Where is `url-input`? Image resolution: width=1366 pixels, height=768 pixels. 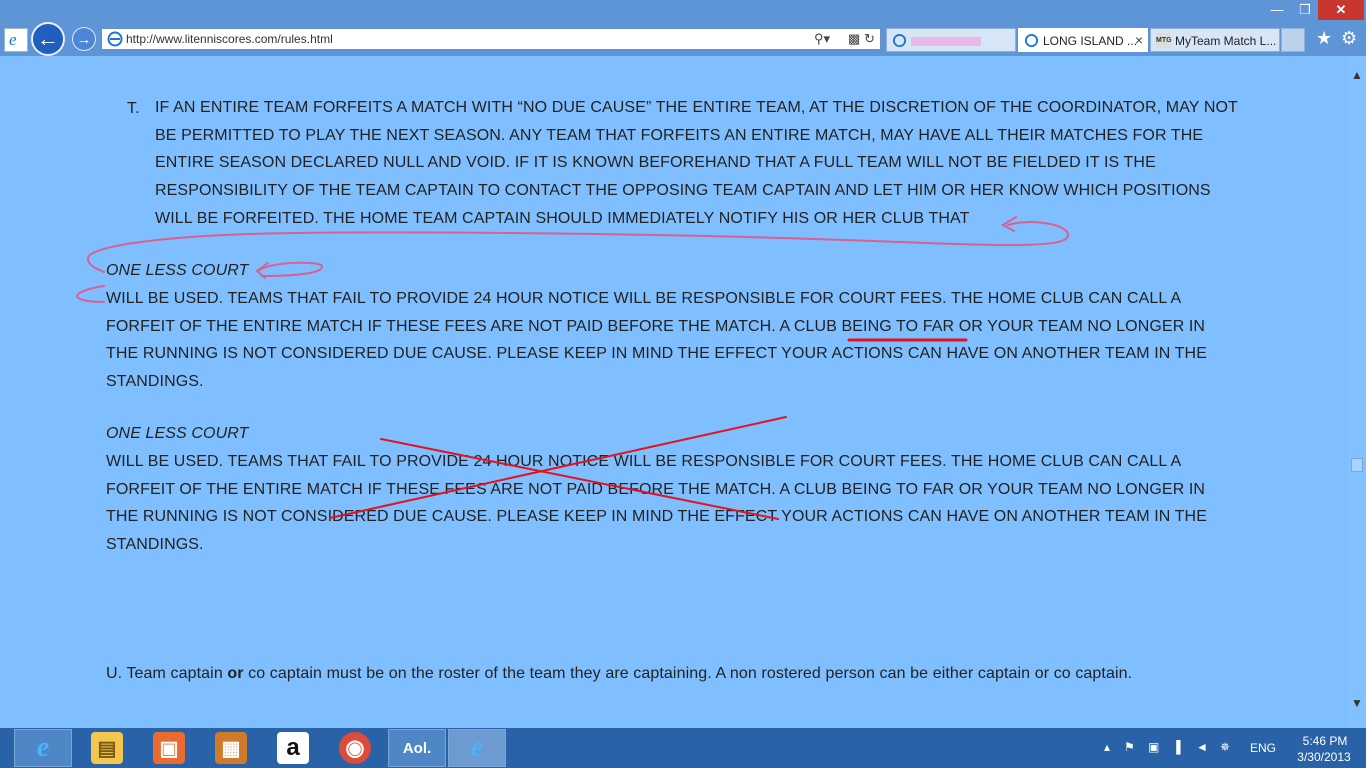
url-input is located at coordinates (466, 39).